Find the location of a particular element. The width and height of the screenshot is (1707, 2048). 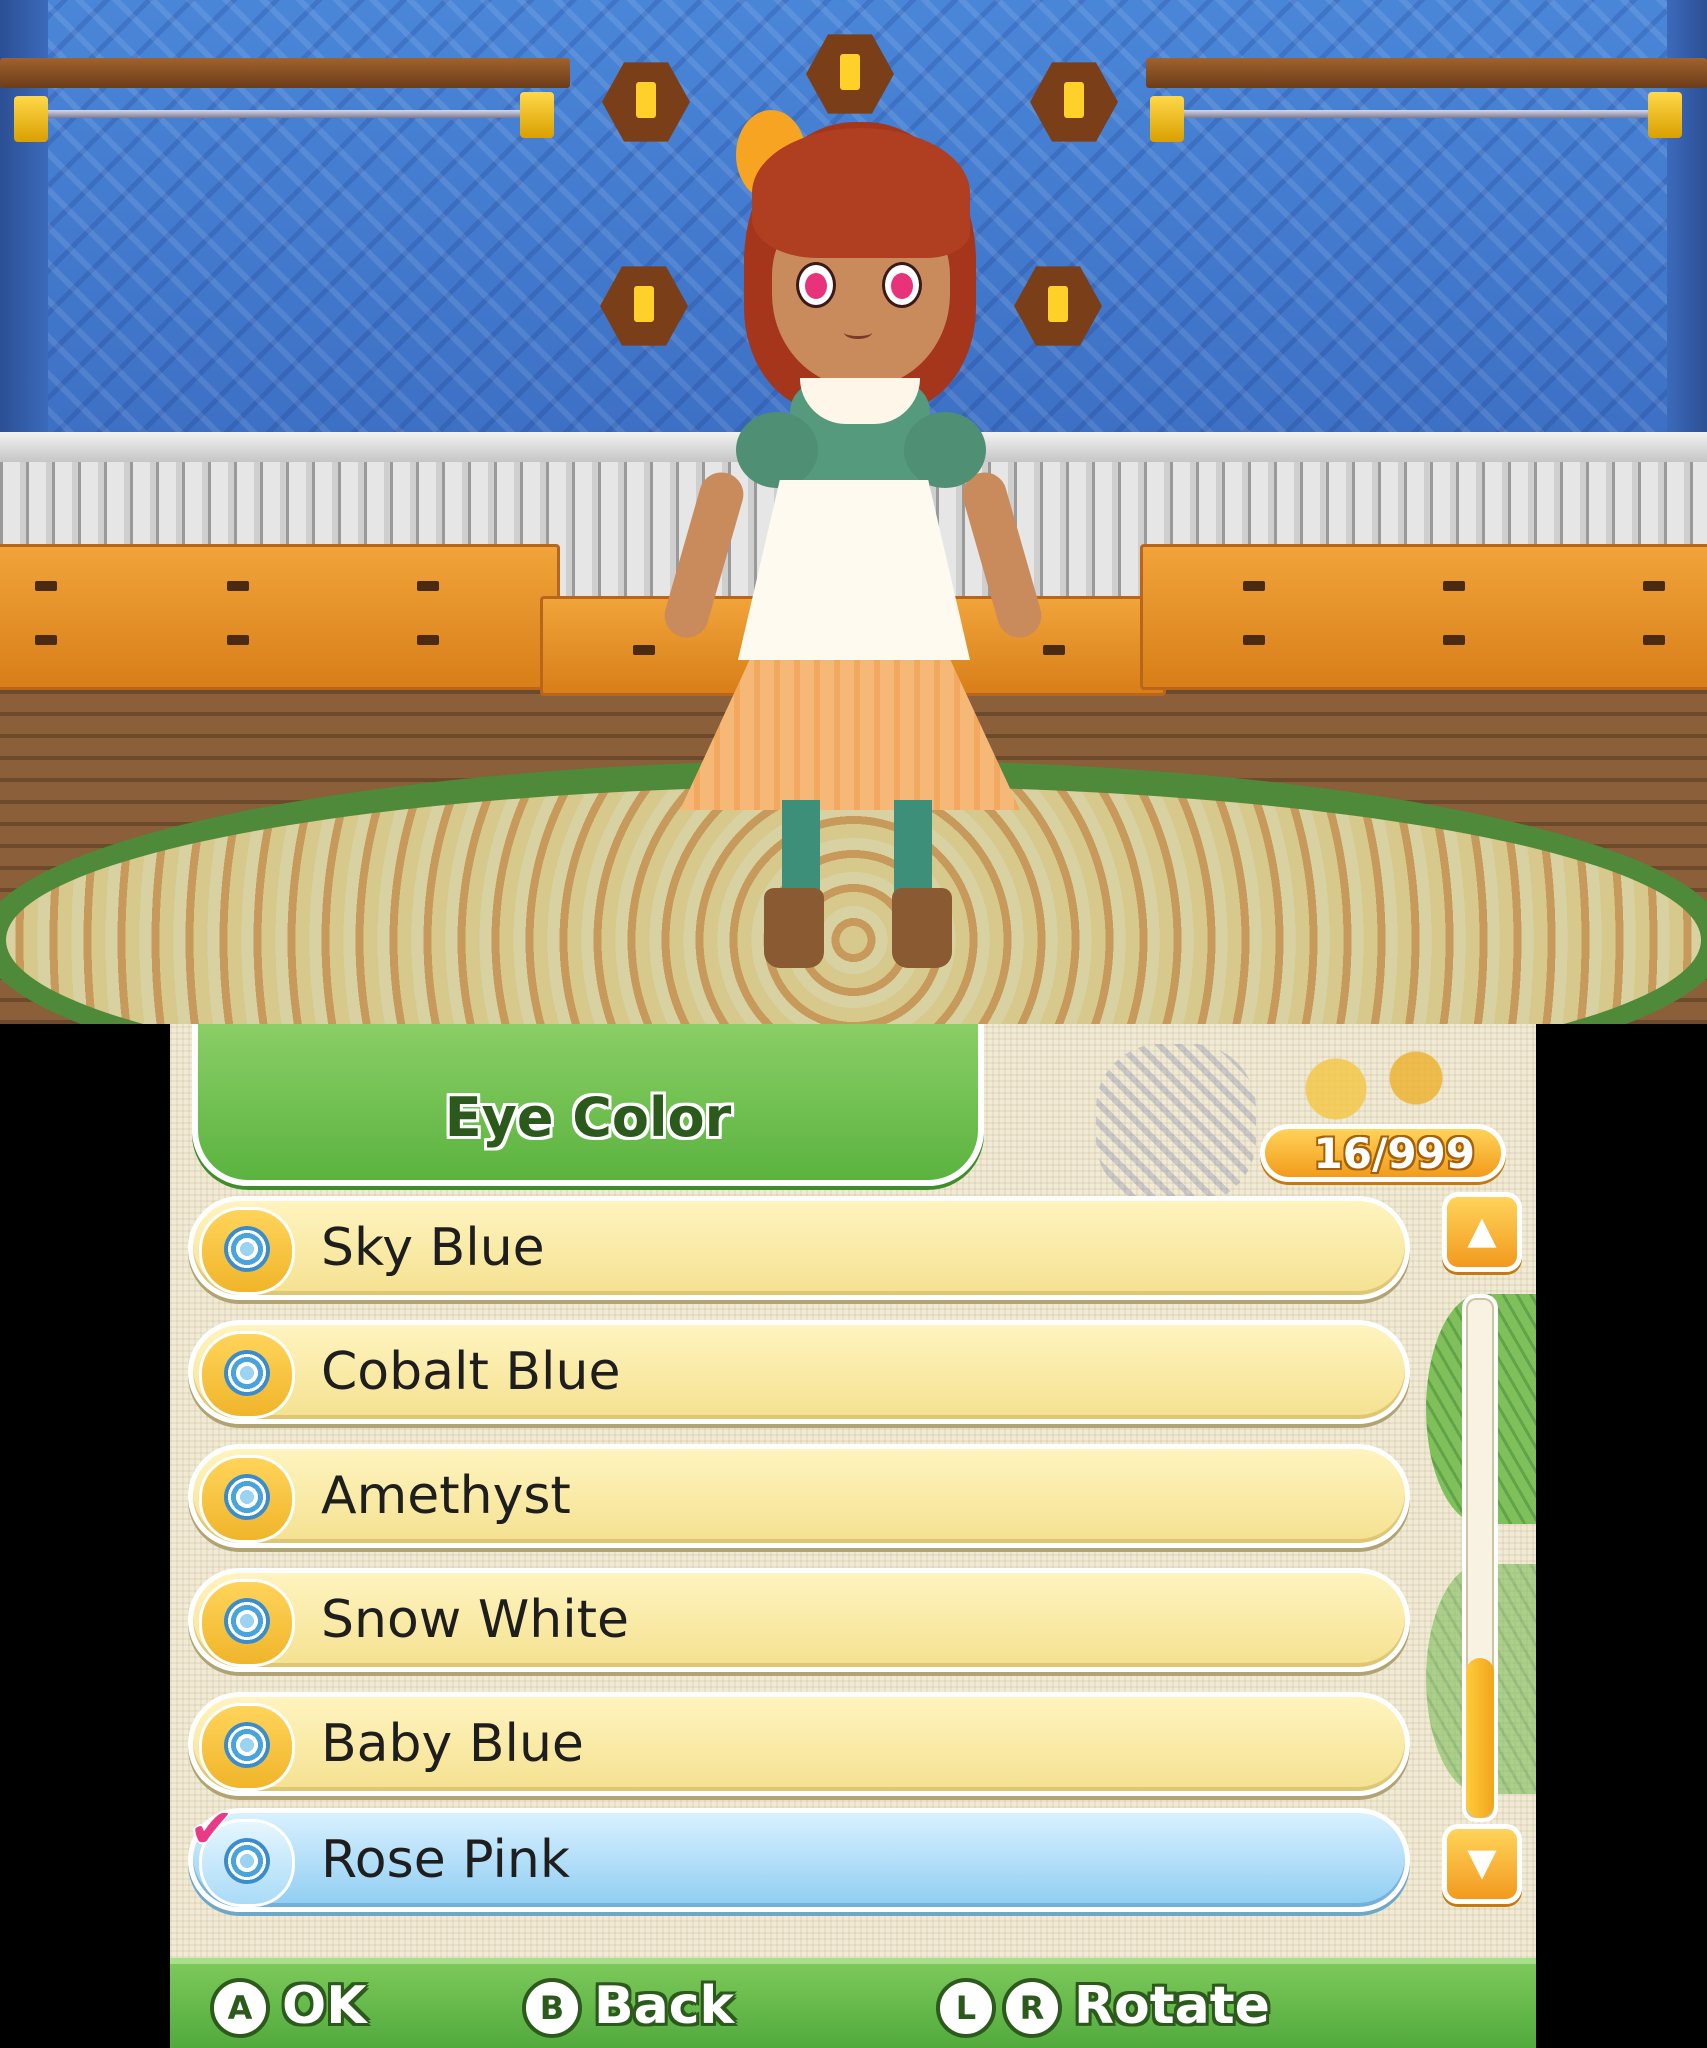

list-item-label: Baby Blue is located at coordinates (452, 1744).